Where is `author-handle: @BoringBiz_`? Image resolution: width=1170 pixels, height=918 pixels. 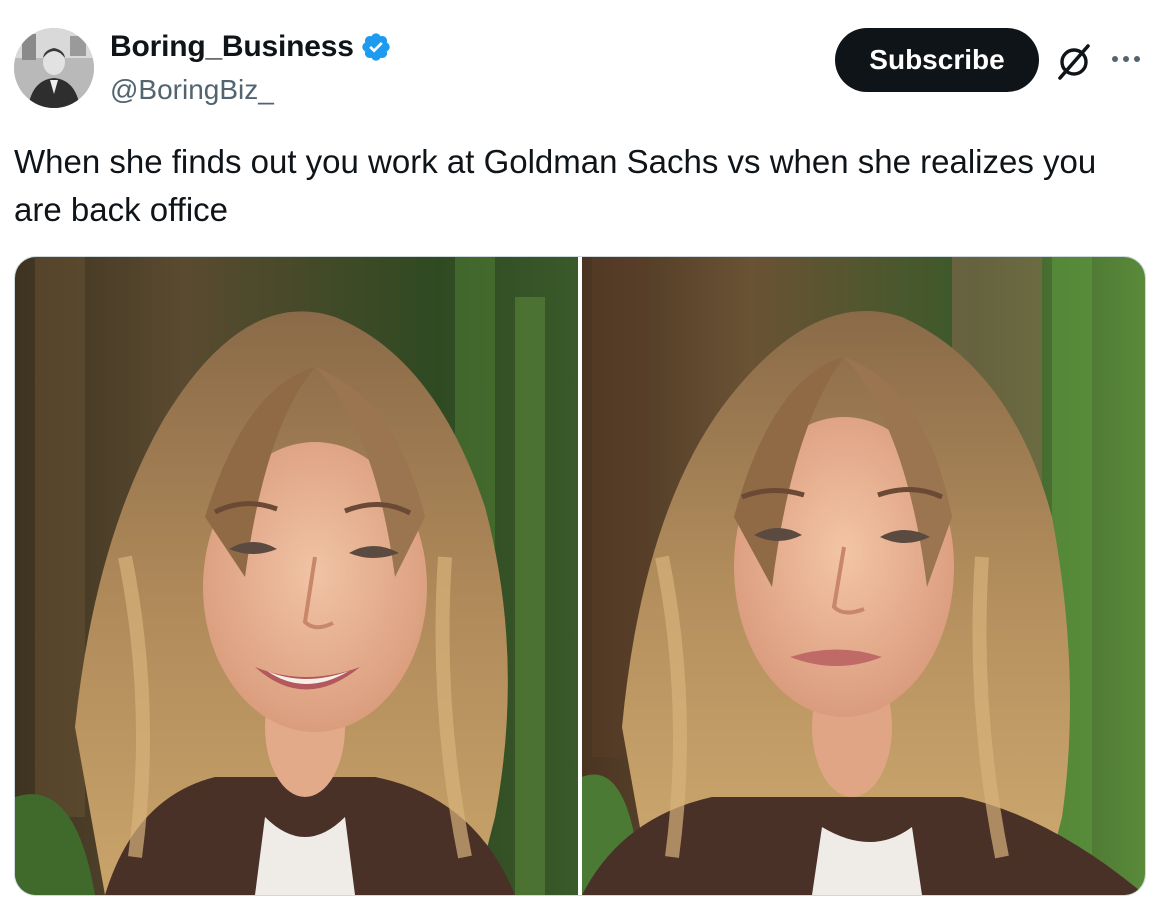 author-handle: @BoringBiz_ is located at coordinates (192, 90).